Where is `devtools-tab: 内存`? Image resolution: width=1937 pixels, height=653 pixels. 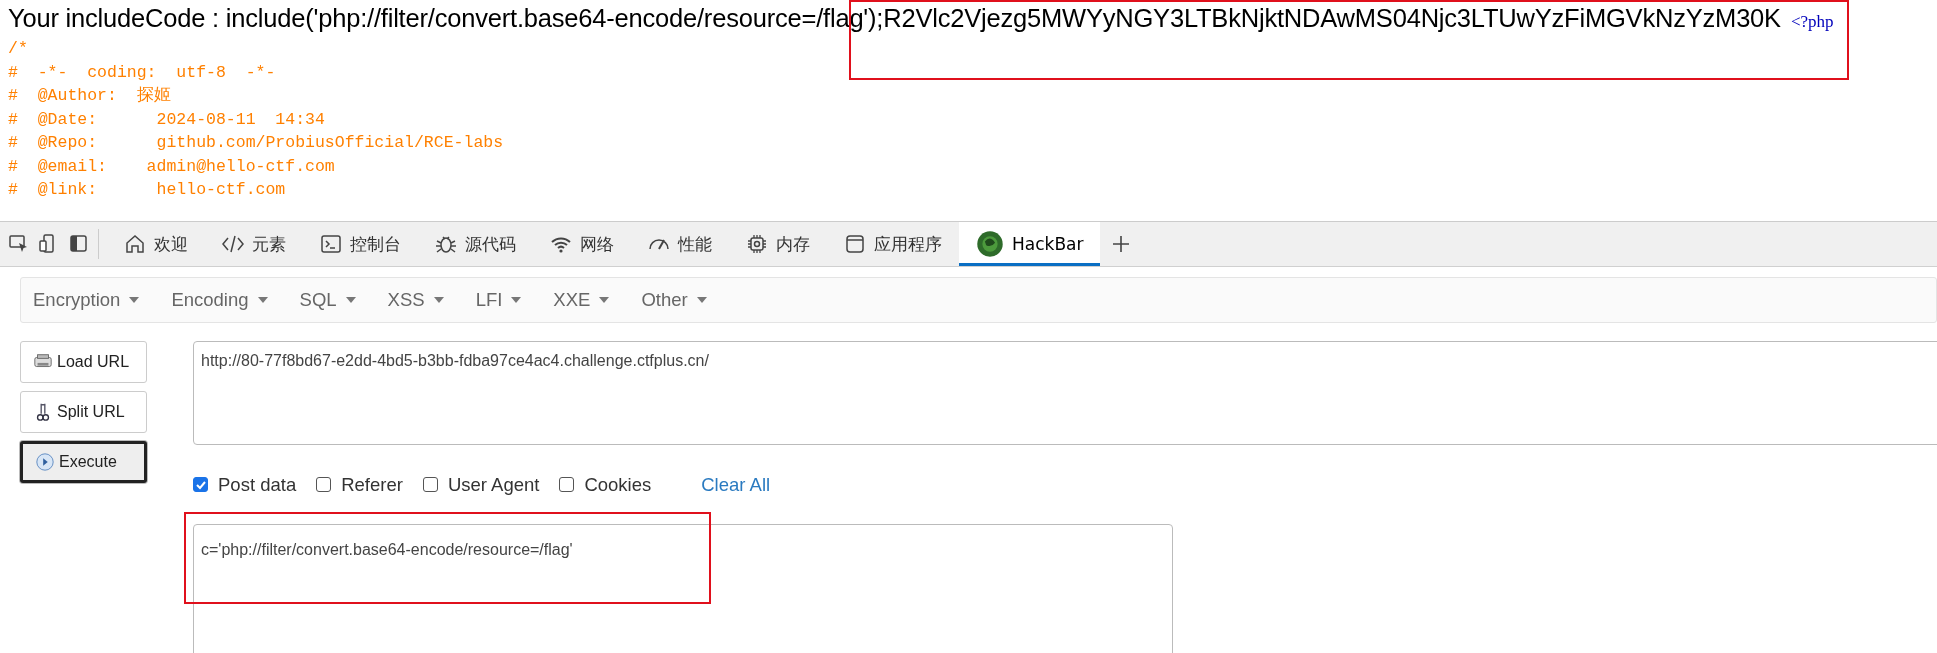 devtools-tab: 内存 is located at coordinates (778, 244).